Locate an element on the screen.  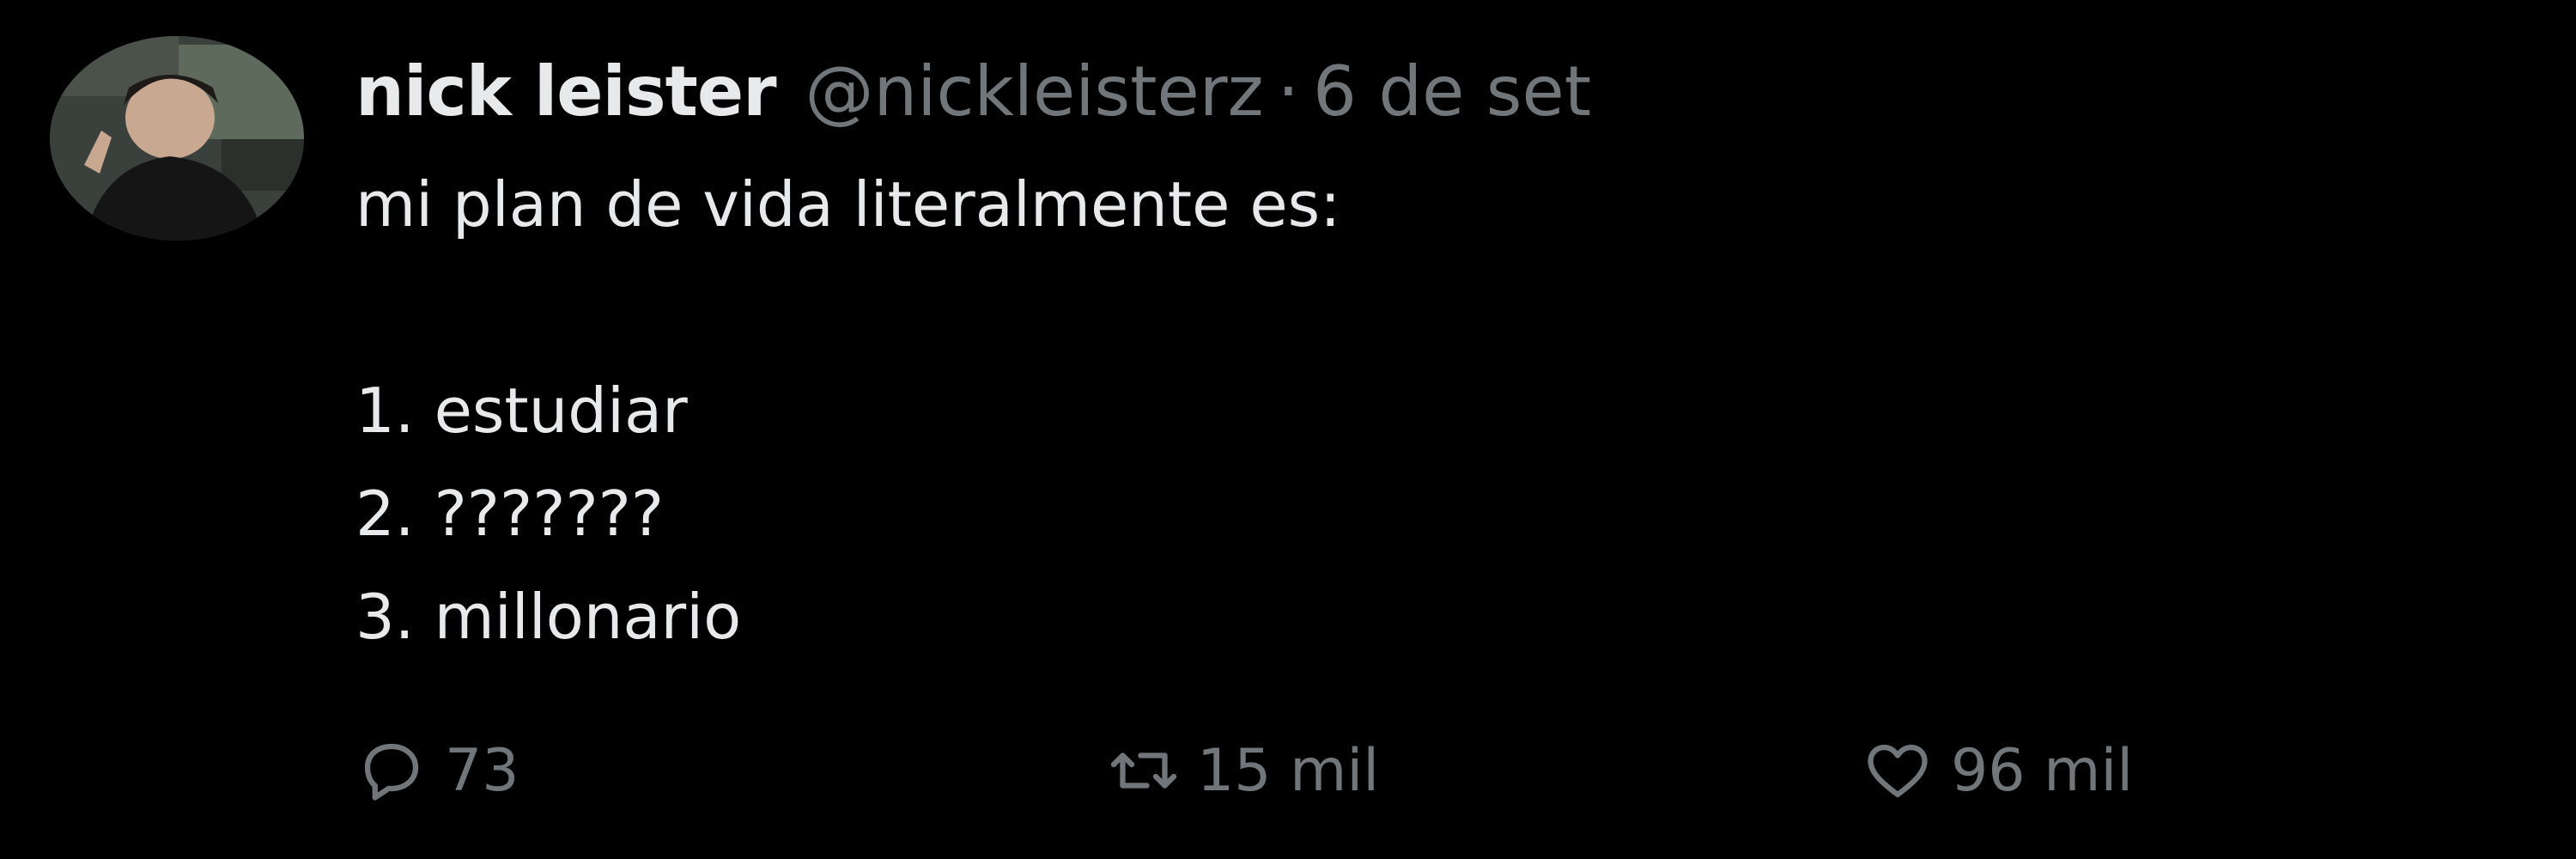
tweet-actions: 73 15 mil 96 mil is located at coordinates (1342, 771).